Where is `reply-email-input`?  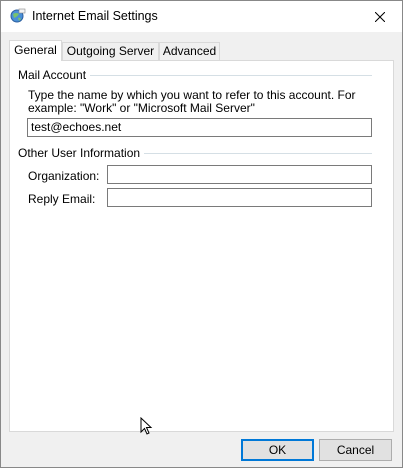 reply-email-input is located at coordinates (239, 197).